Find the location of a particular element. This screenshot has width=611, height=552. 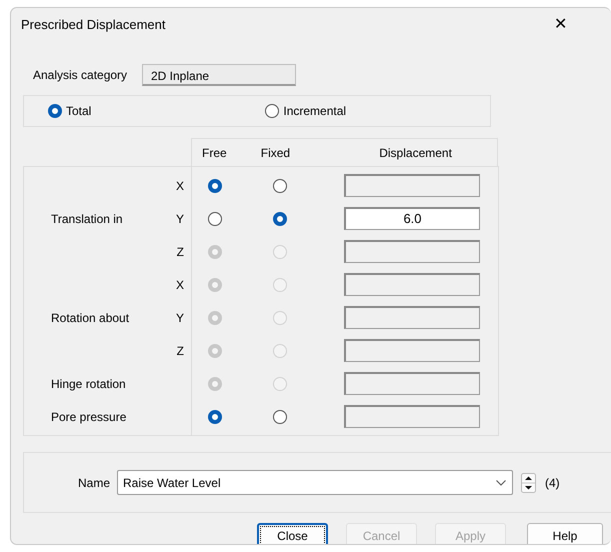

column-header: Free is located at coordinates (214, 153).